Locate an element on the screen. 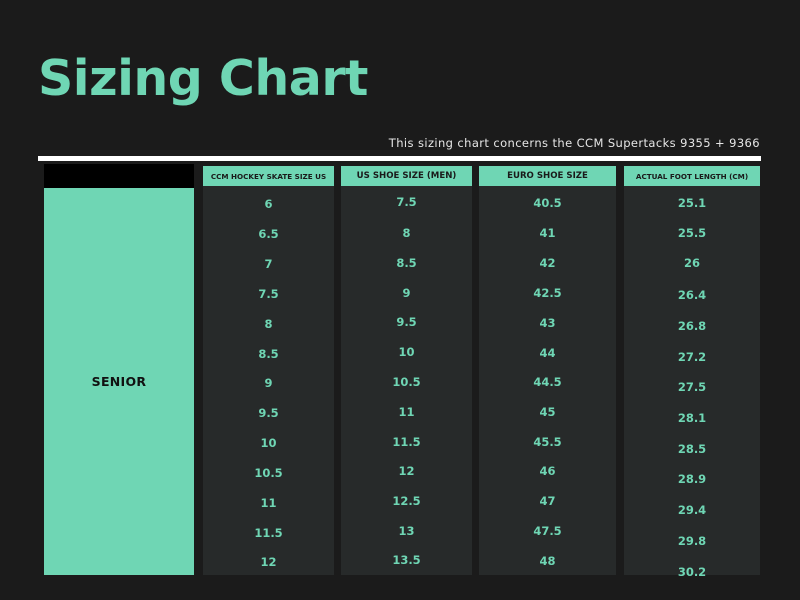  table-cell: 42 is located at coordinates (547, 263).